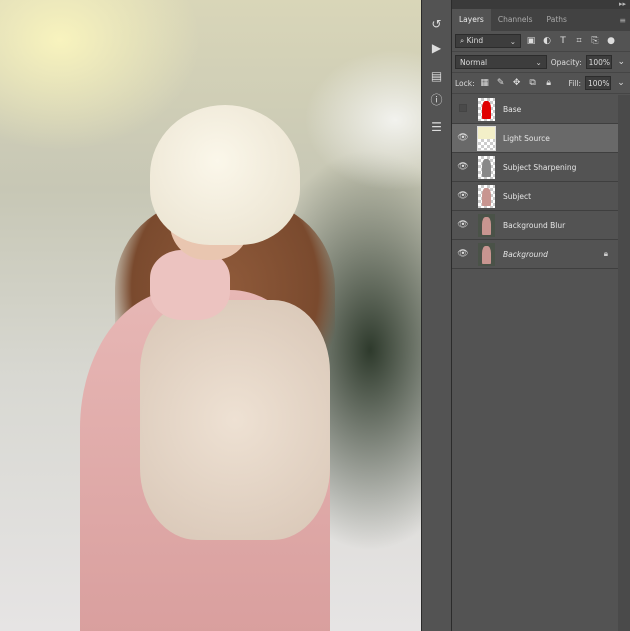 Image resolution: width=630 pixels, height=631 pixels. Describe the element at coordinates (475, 40) in the screenshot. I see `filter-kind-value: Kind` at that location.